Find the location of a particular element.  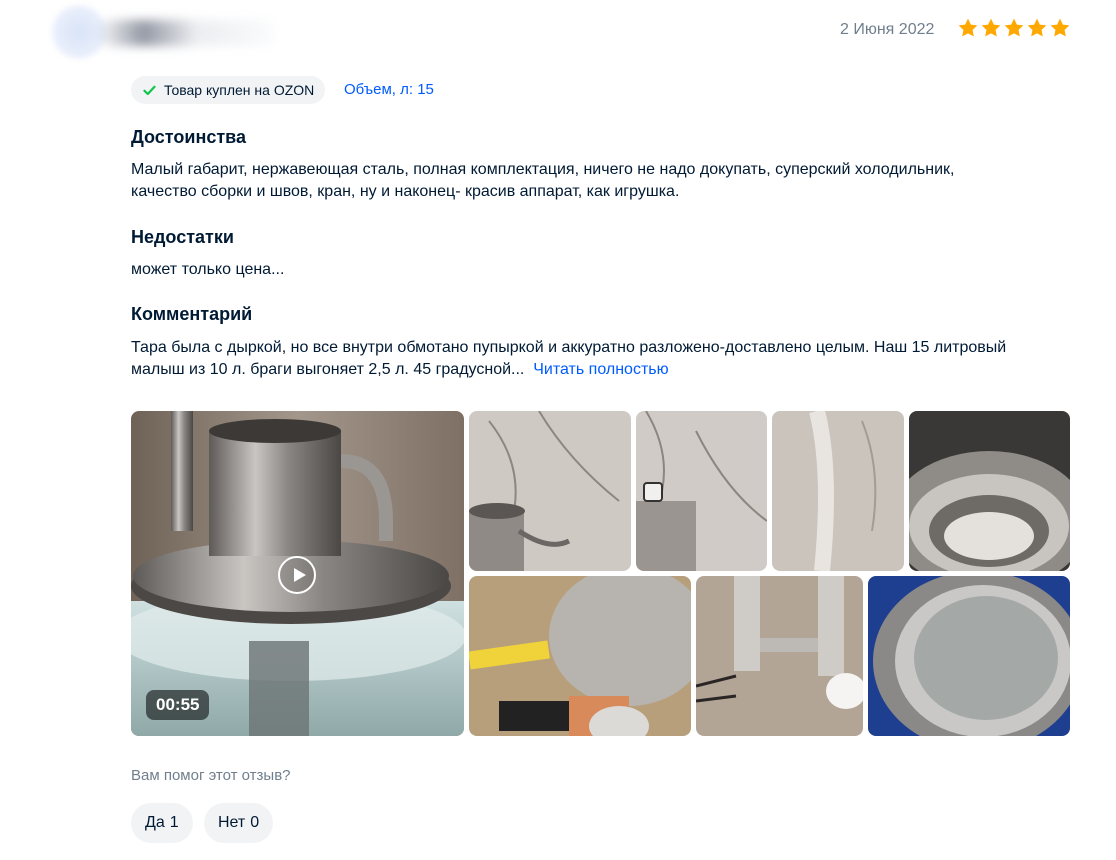

yes-label: Да is located at coordinates (155, 822).